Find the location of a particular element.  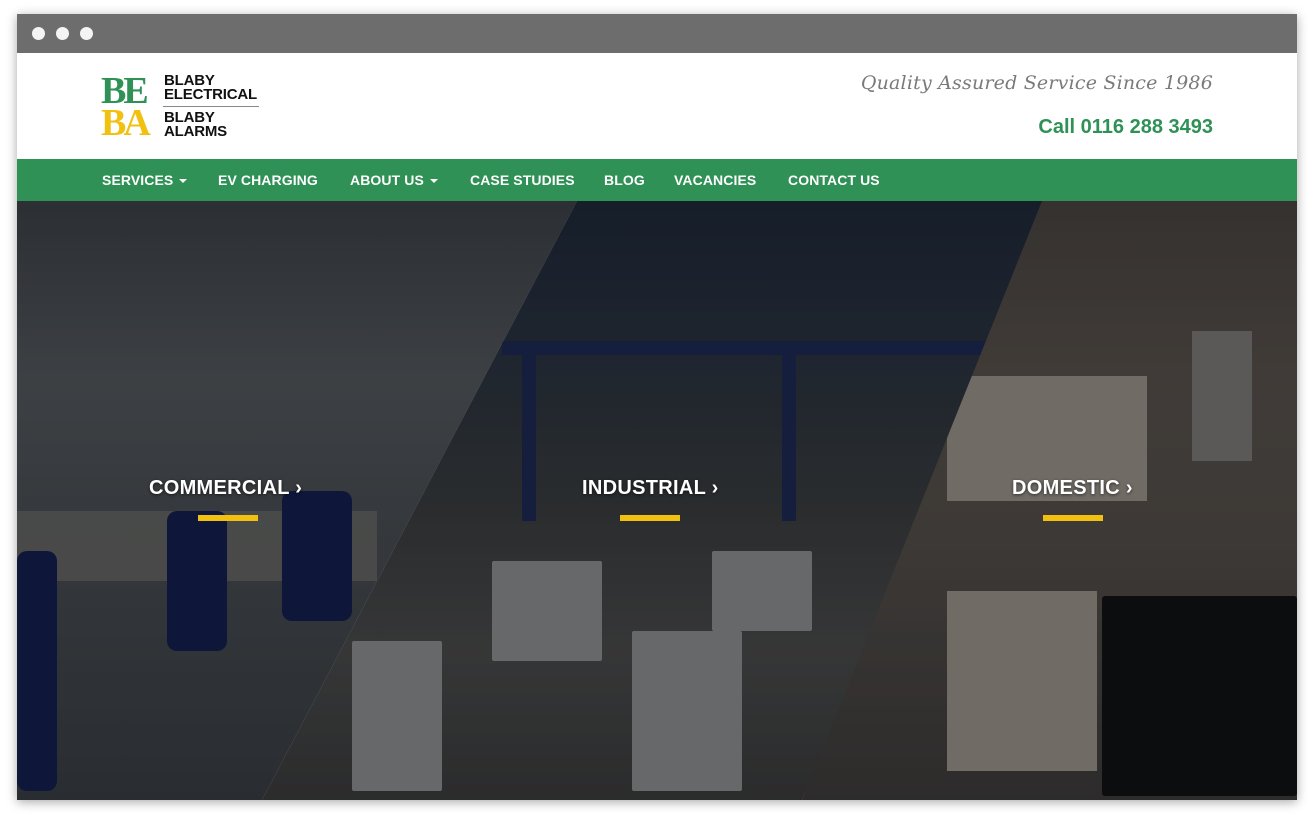

domestic-link: DOMESTIC › is located at coordinates (1072, 488).